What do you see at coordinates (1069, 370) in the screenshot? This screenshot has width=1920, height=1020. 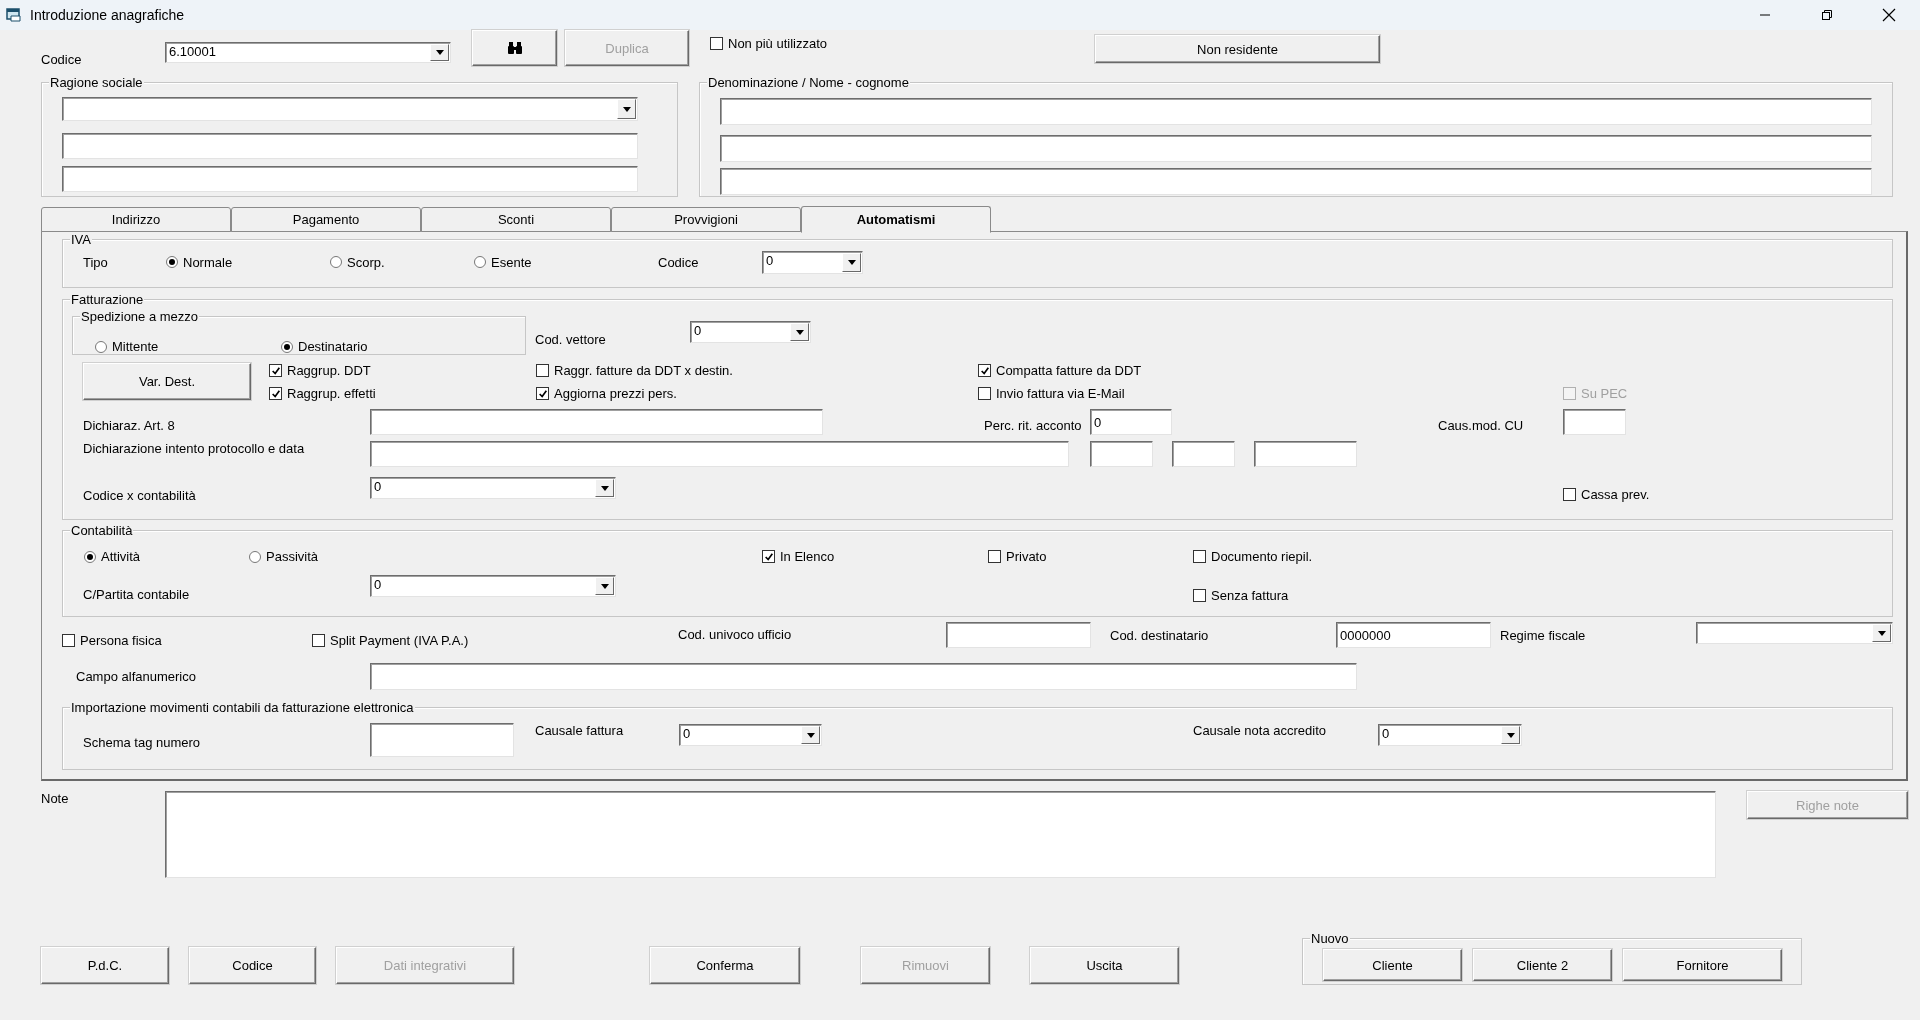 I see `checkbox-label: Compatta fatture da DDT` at bounding box center [1069, 370].